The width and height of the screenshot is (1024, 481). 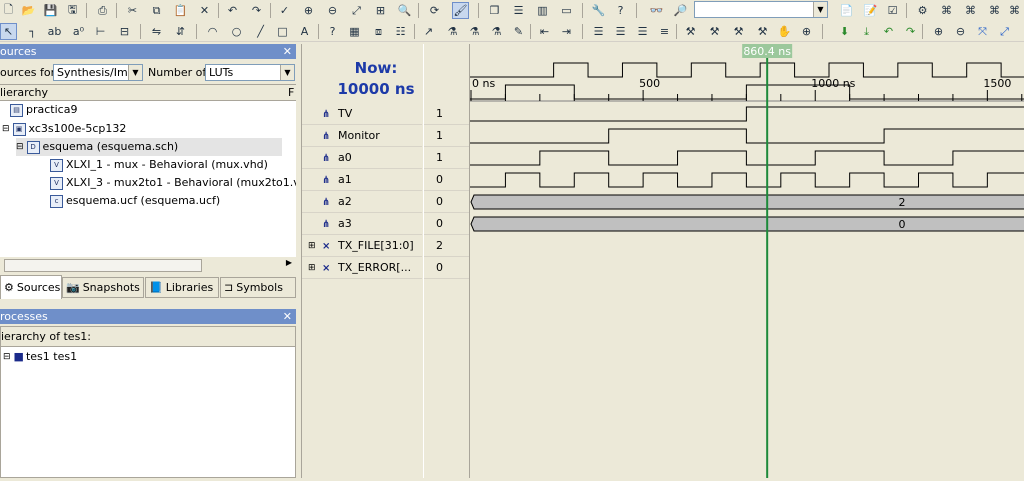 What do you see at coordinates (846, 10) in the screenshot?
I see `report-icon: 📄` at bounding box center [846, 10].